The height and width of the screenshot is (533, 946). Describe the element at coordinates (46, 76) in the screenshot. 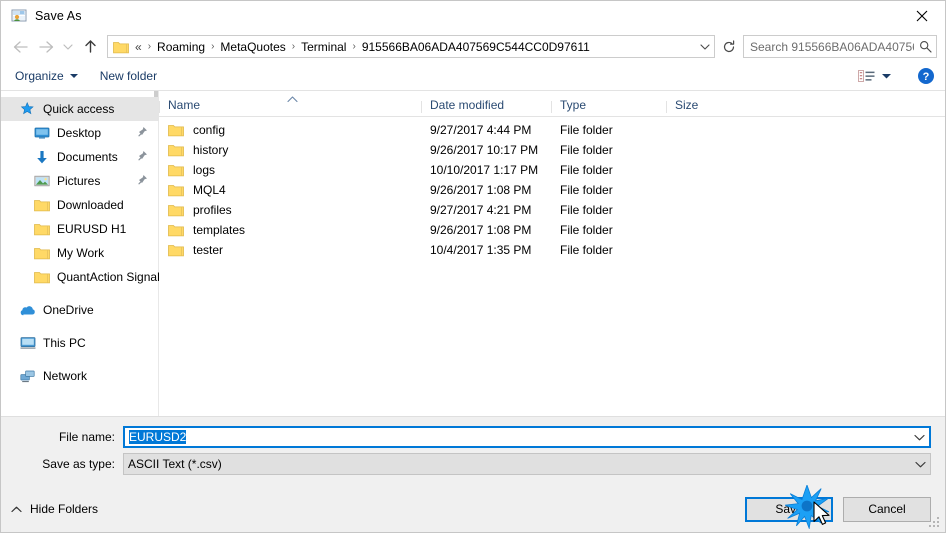

I see `organize-button: Organize` at that location.